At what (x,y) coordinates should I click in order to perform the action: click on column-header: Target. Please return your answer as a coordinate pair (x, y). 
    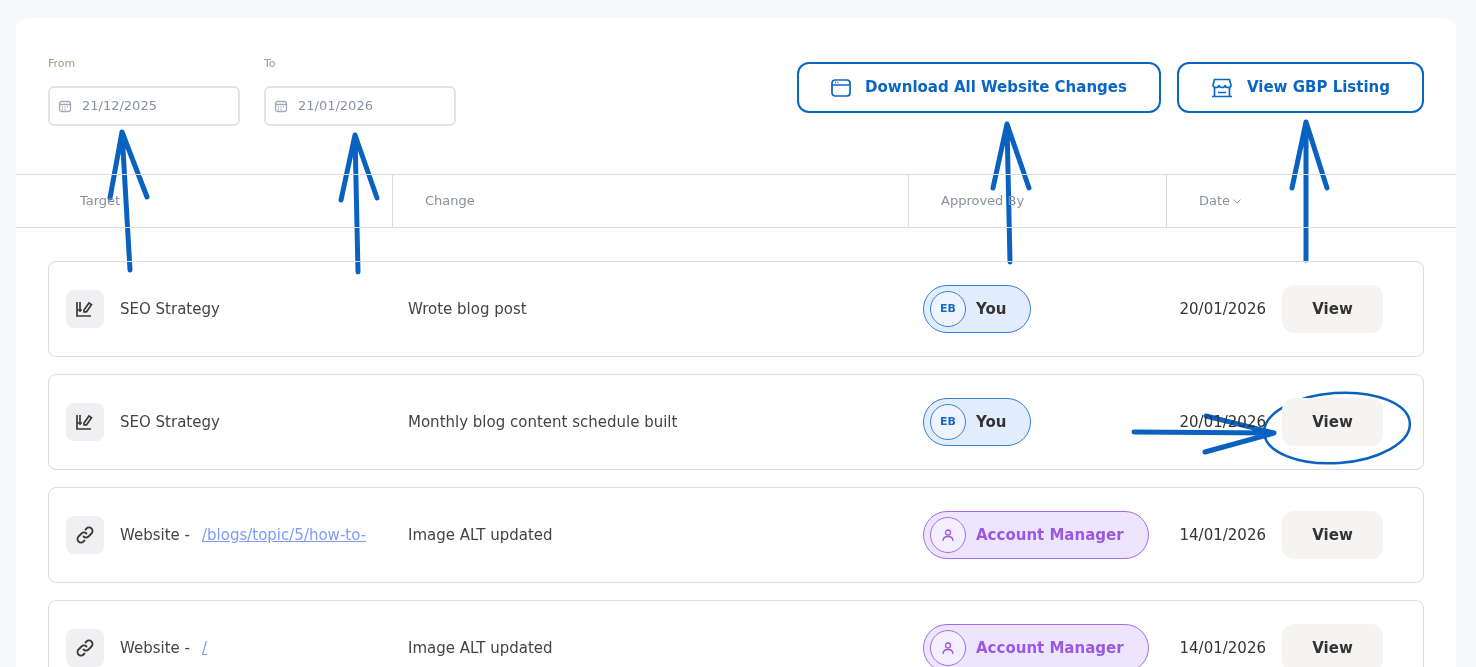
    Looking at the image, I should click on (100, 201).